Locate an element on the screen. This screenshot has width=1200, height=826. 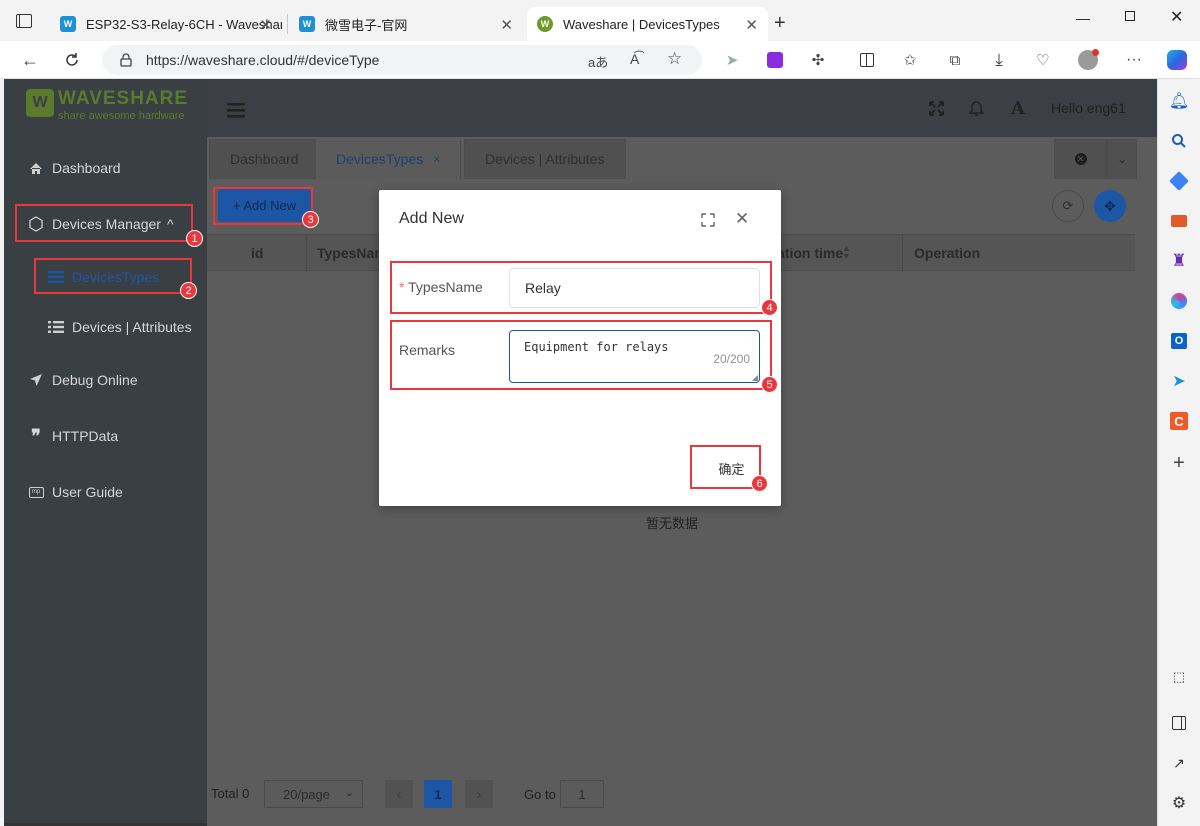
sidebar-item-httpdata: ❞ HTTPData is located at coordinates (105, 436).